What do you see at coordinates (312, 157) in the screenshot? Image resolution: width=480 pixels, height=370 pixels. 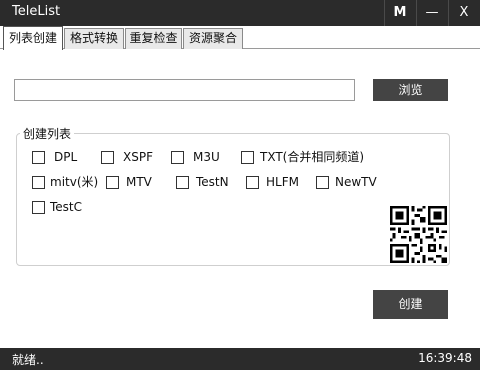 I see `checkbox-label: TXT(合并相同频道)` at bounding box center [312, 157].